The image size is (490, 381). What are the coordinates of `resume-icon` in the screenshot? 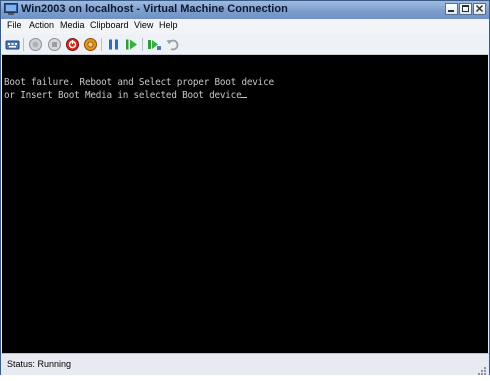 It's located at (131, 44).